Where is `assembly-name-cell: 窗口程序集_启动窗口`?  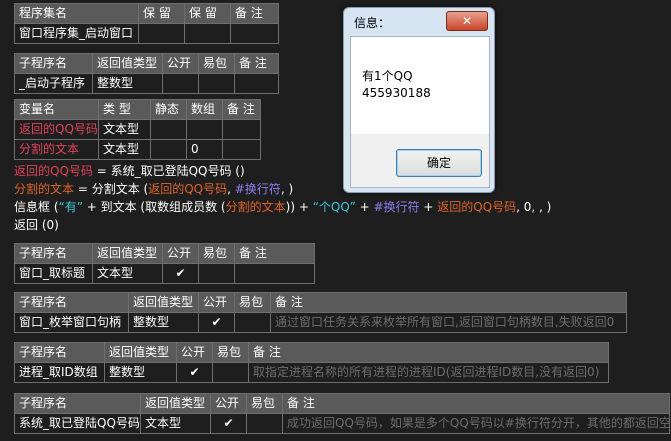
assembly-name-cell: 窗口程序集_启动窗口 is located at coordinates (76, 33).